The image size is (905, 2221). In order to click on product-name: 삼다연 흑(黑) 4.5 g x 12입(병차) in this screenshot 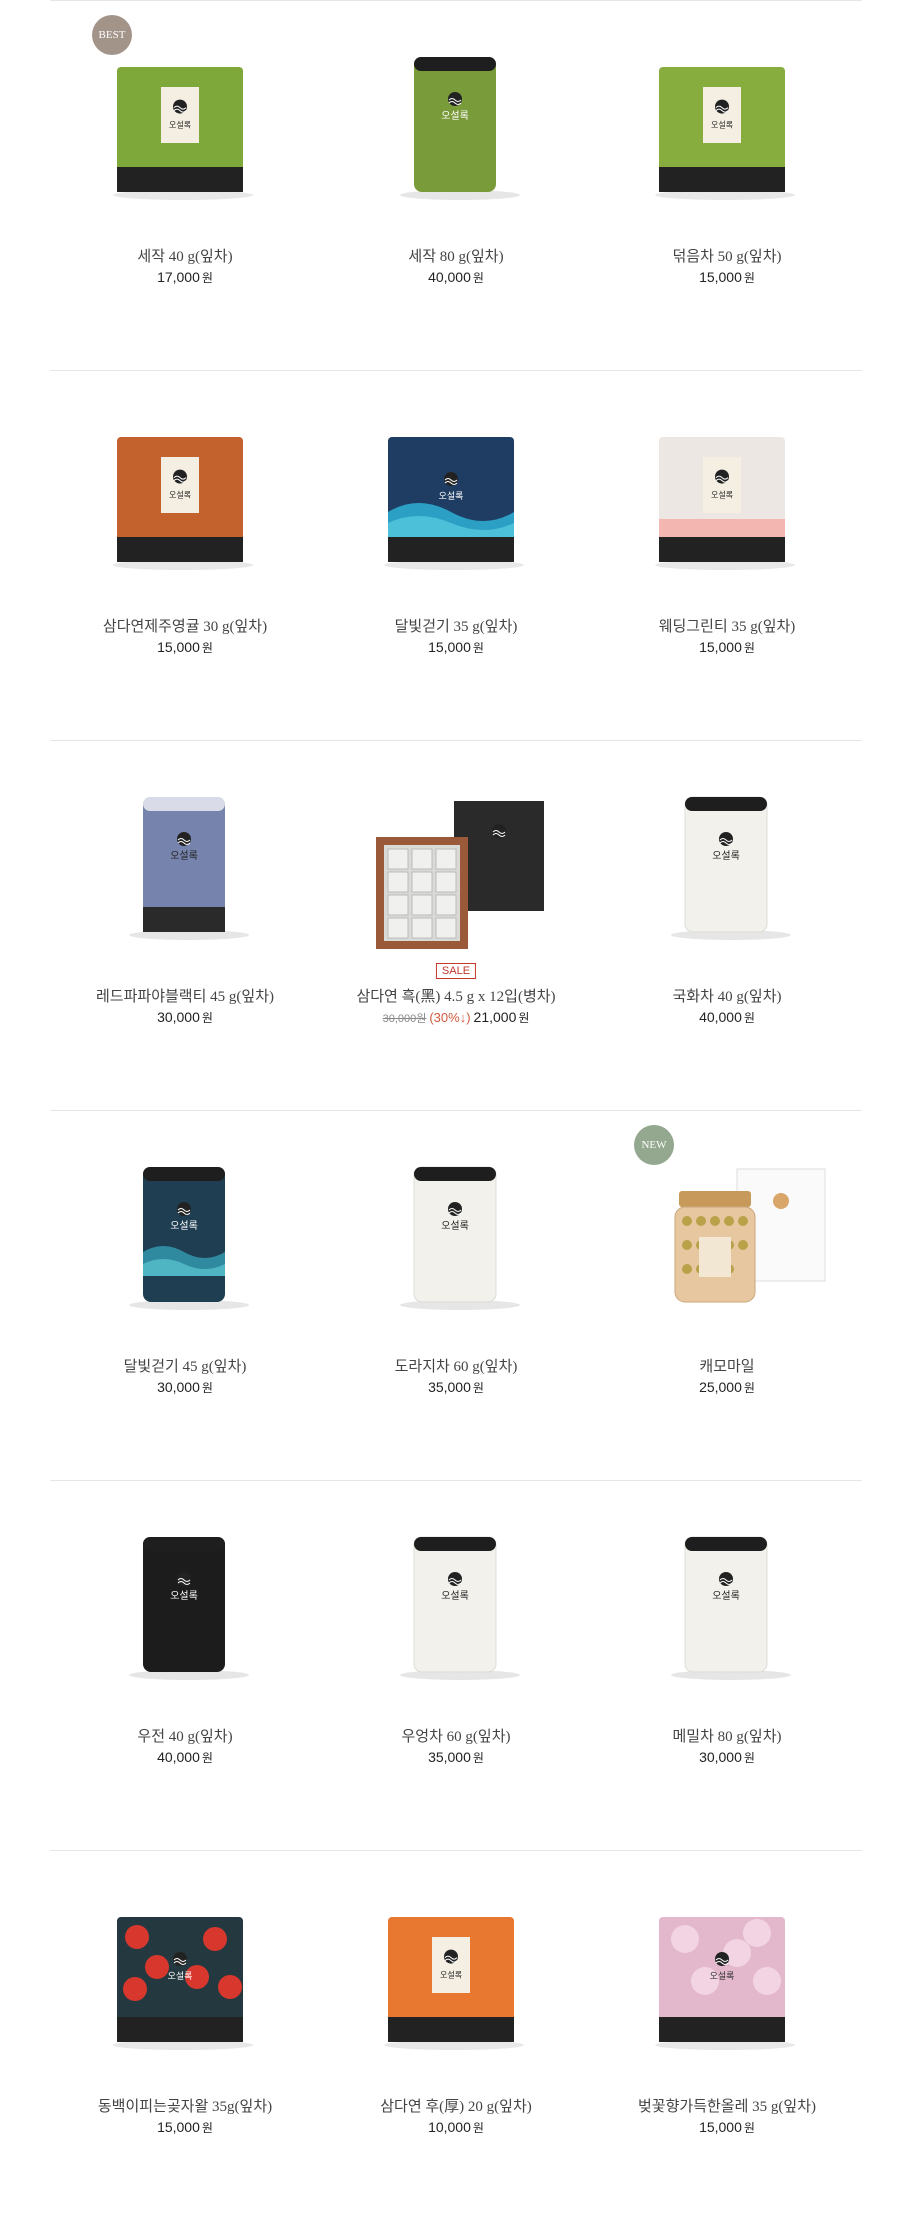, I will do `click(456, 995)`.